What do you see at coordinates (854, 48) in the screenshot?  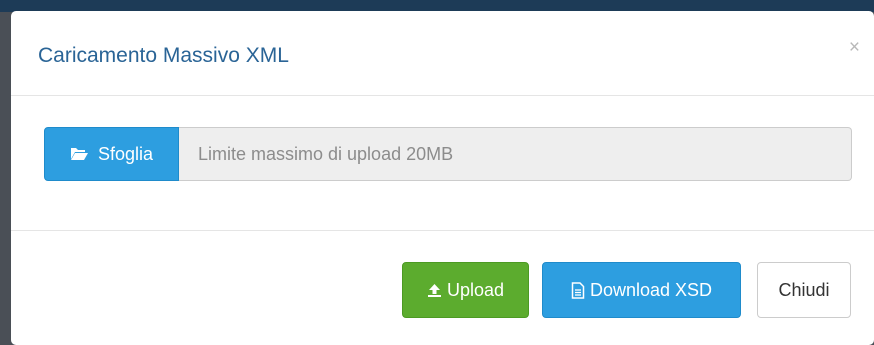 I see `close-icon: ×` at bounding box center [854, 48].